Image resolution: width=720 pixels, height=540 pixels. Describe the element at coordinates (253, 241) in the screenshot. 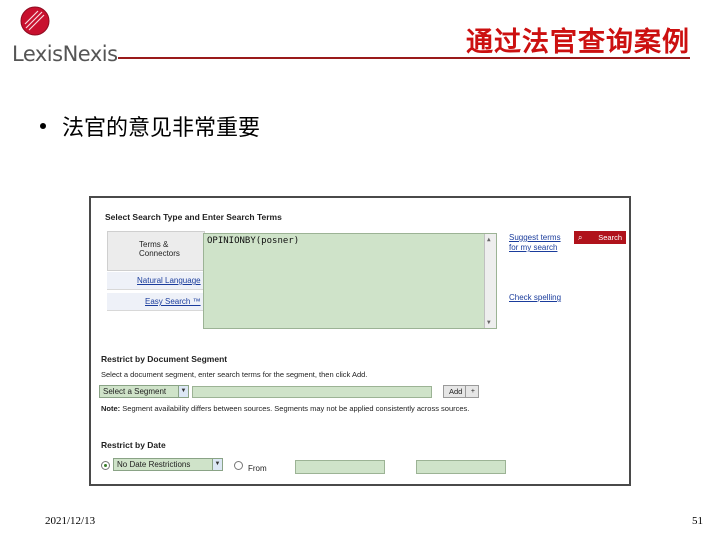

I see `search-terms-value: OPINIONBY(posner)` at that location.